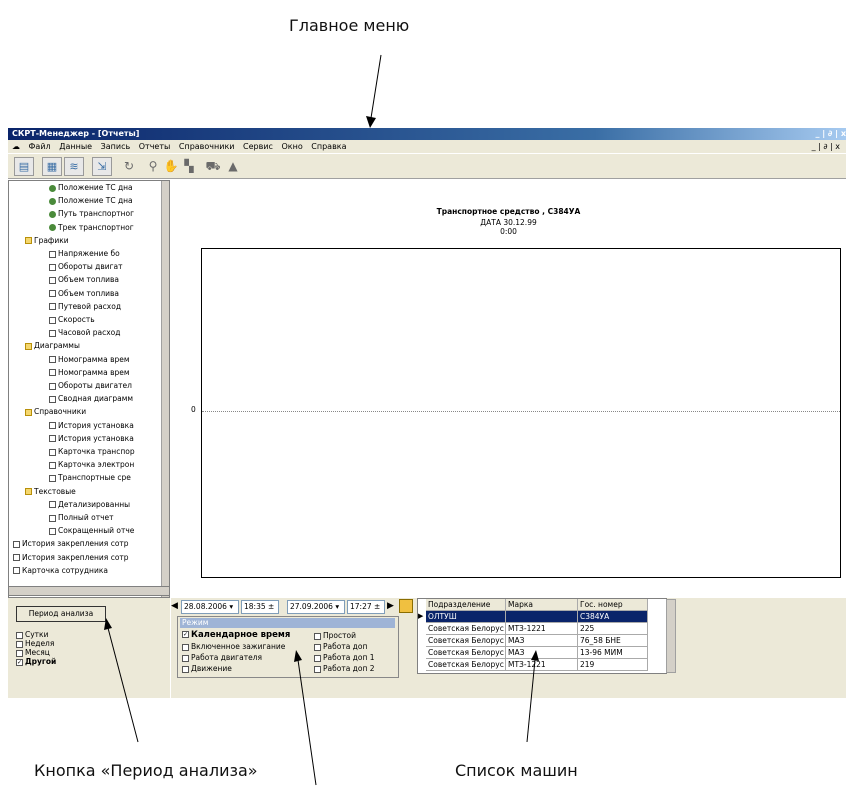  I want to click on arrow-main-menu, so click(376, 86).